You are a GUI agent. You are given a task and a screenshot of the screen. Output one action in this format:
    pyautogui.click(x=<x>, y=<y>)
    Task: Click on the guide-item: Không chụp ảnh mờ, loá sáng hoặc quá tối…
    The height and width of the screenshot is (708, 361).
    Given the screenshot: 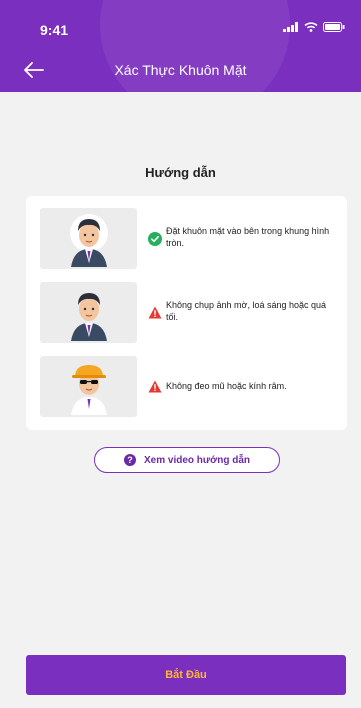 What is the action you would take?
    pyautogui.click(x=190, y=313)
    